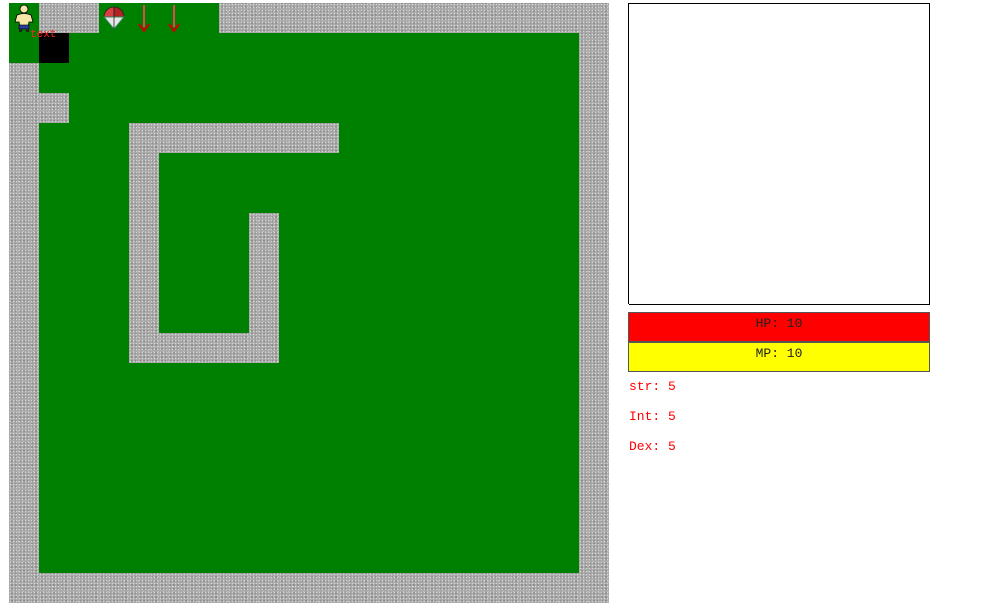 Image resolution: width=984 pixels, height=613 pixels. Describe the element at coordinates (114, 18) in the screenshot. I see `shield-icon` at that location.